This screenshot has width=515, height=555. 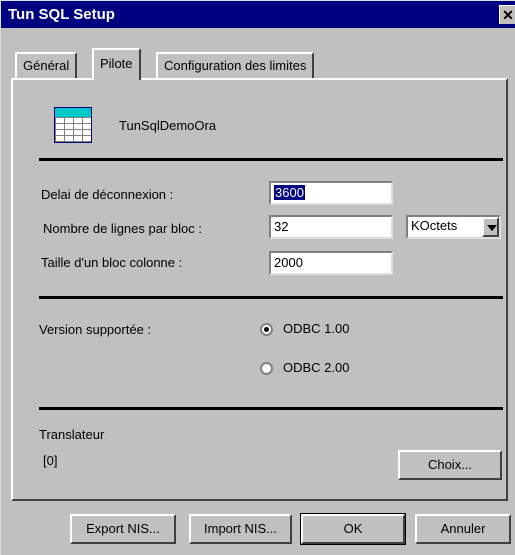 What do you see at coordinates (73, 129) in the screenshot?
I see `table-icon-grid` at bounding box center [73, 129].